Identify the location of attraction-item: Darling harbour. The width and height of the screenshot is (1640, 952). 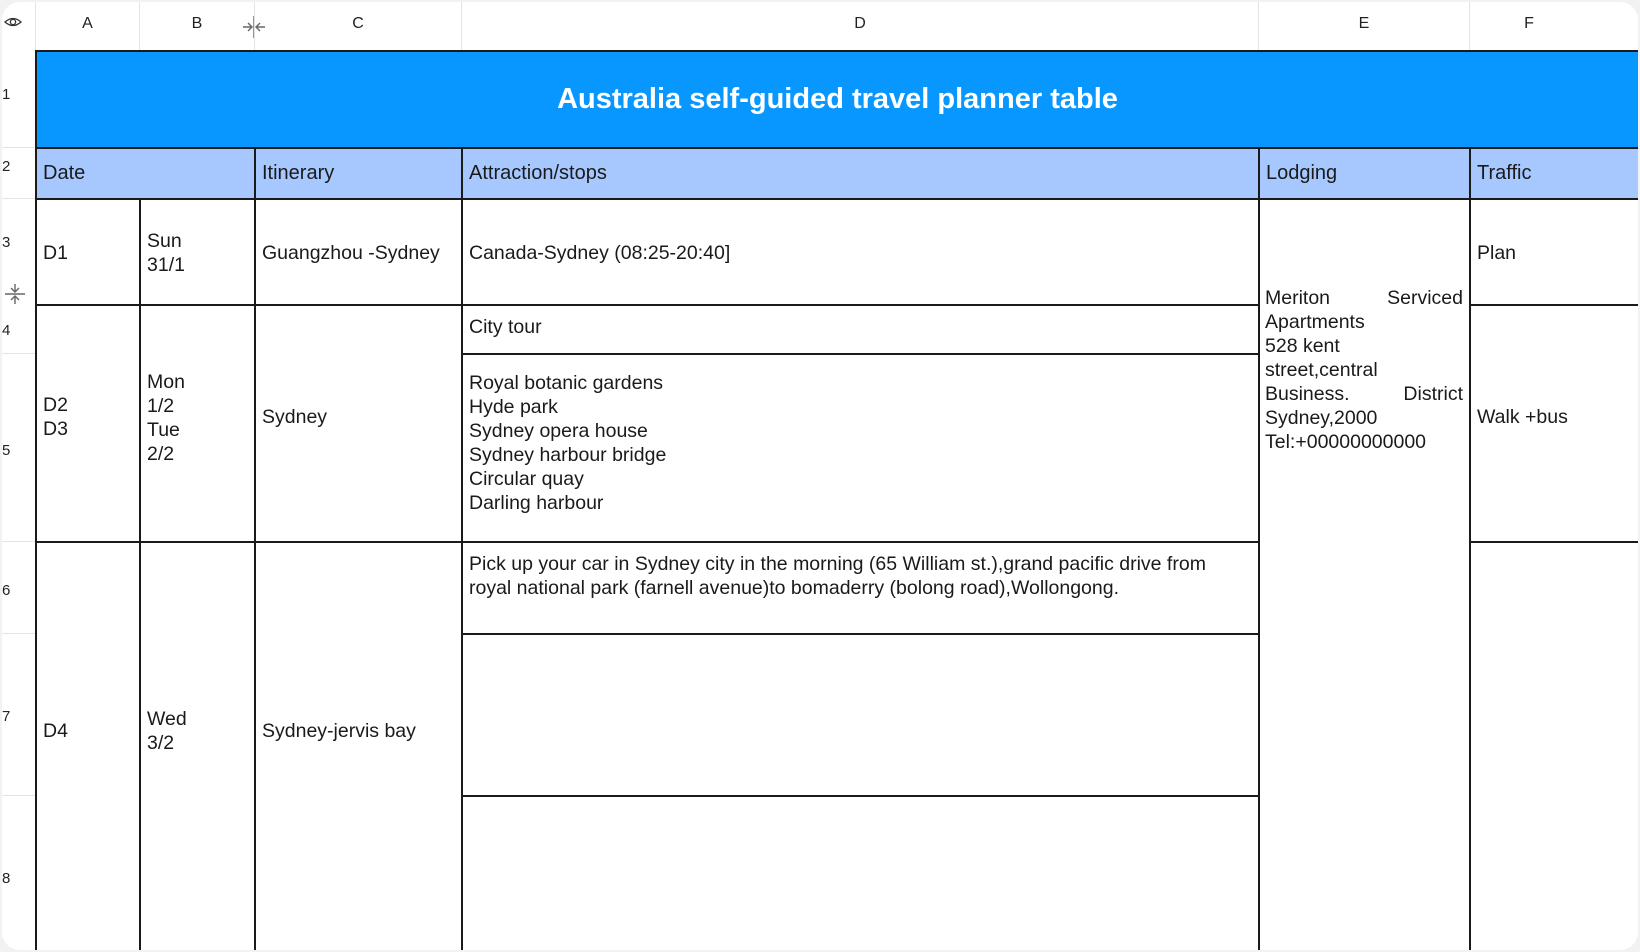
(536, 503).